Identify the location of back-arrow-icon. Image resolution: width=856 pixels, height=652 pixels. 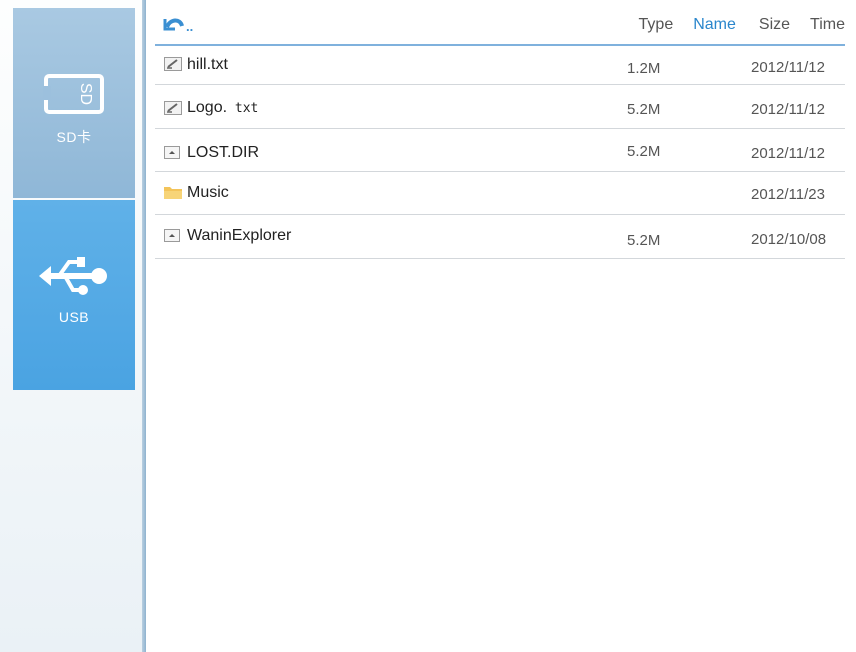
(173, 26).